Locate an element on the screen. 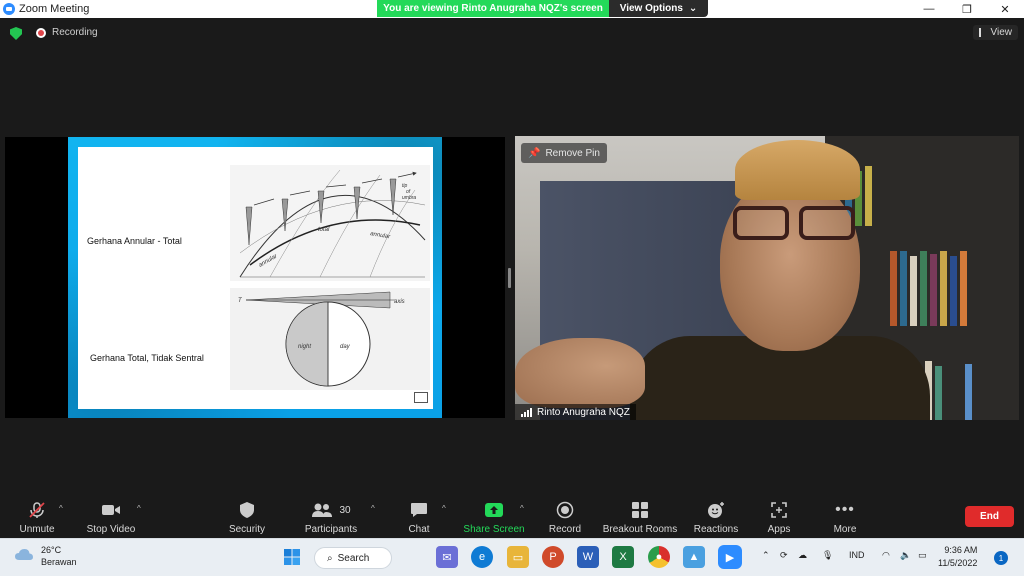 The image size is (1024, 576). record-button: Record is located at coordinates (565, 515).